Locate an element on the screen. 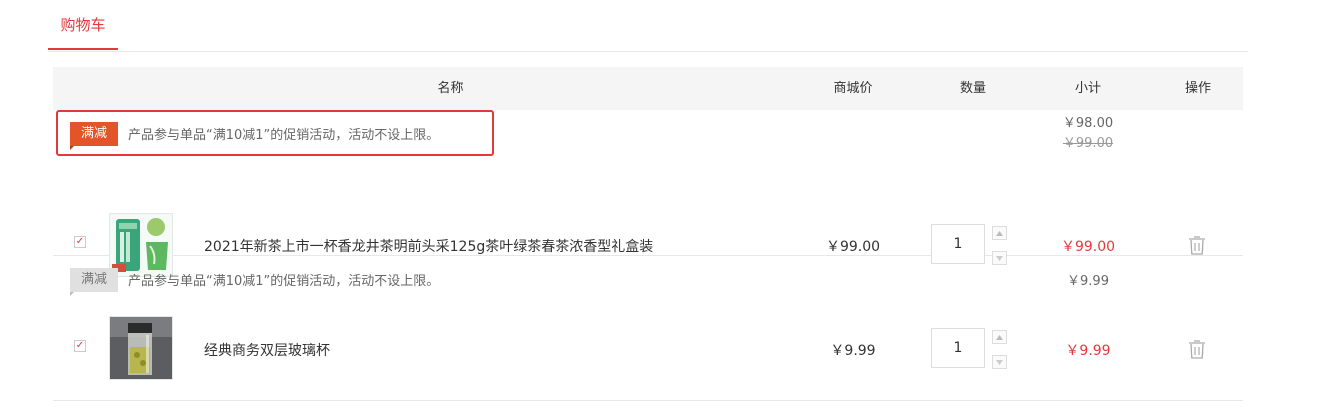 The width and height of the screenshot is (1318, 418). group-total: ￥9.99 is located at coordinates (1088, 281).